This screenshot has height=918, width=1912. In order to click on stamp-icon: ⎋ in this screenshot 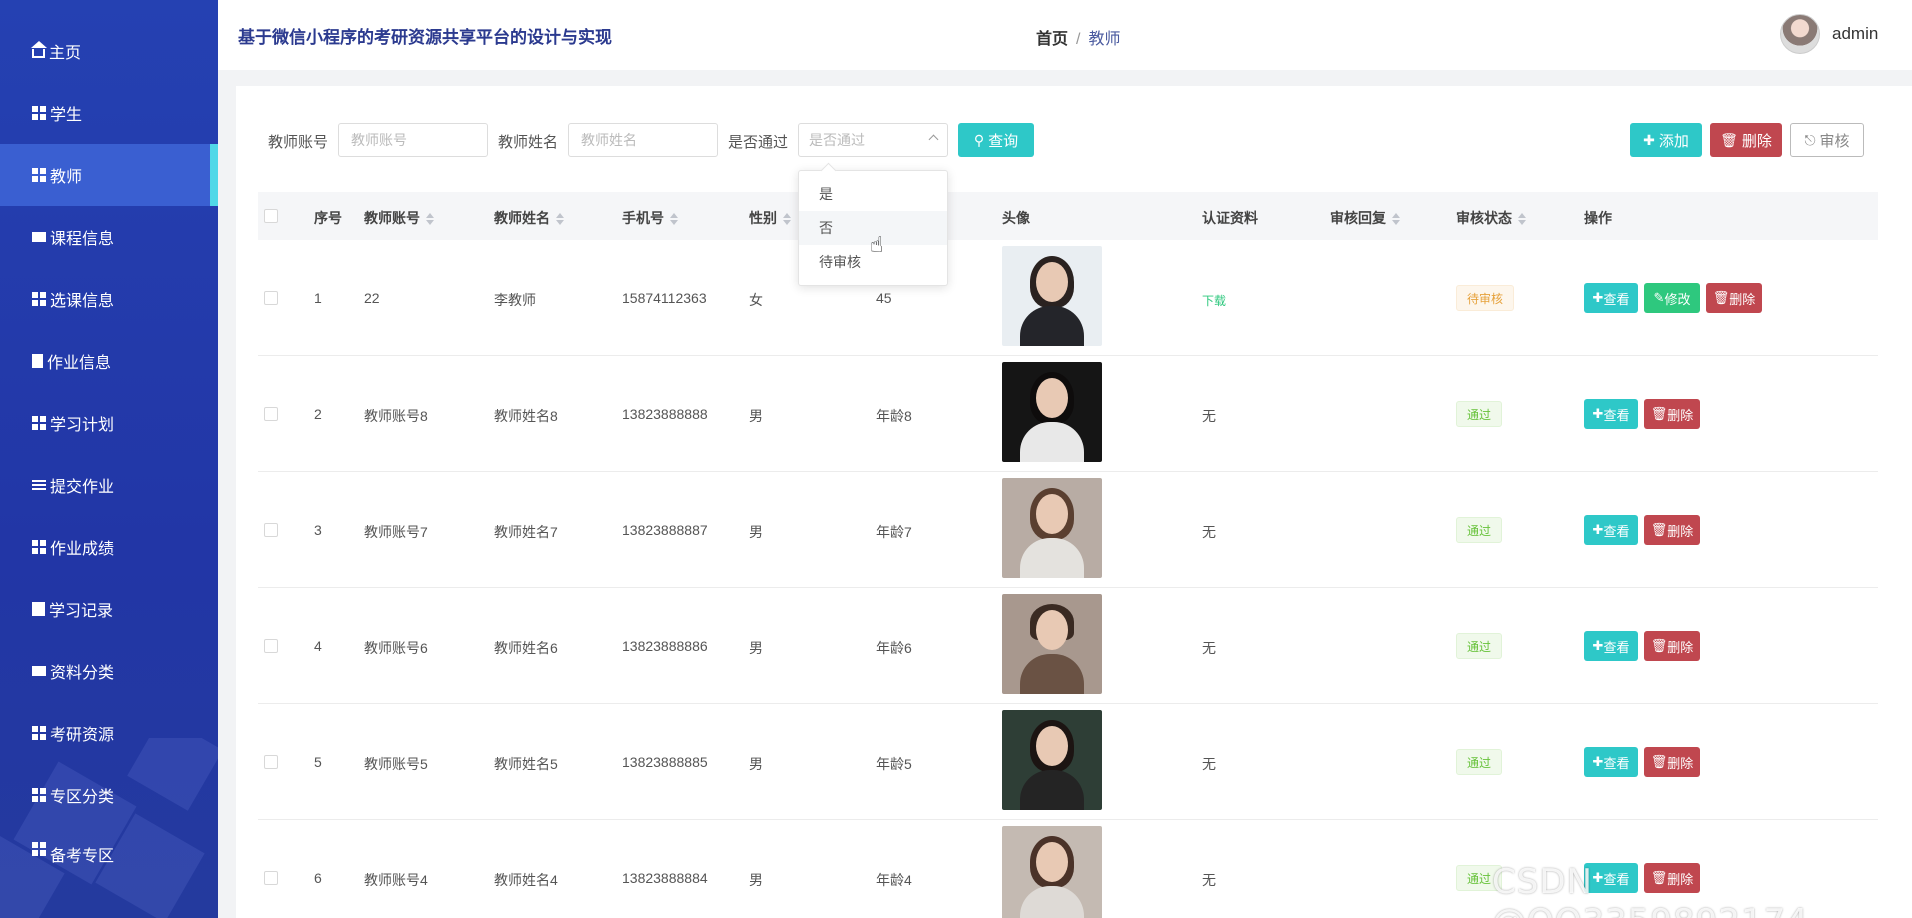, I will do `click(1810, 139)`.